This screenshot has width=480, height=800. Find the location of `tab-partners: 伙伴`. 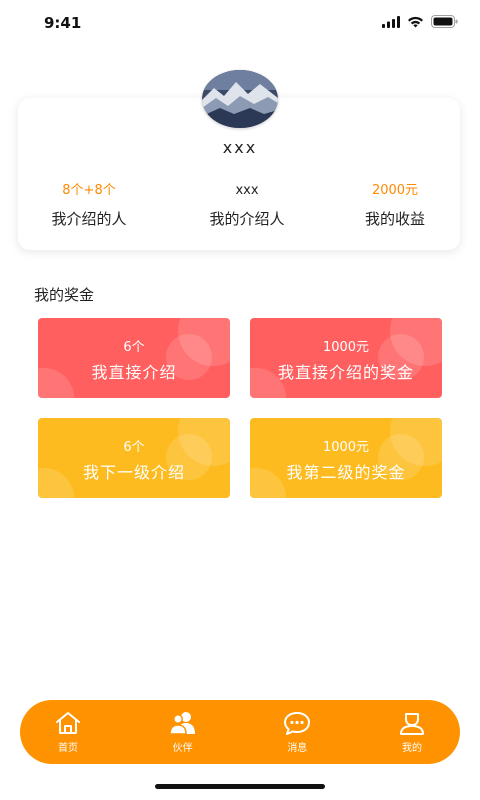

tab-partners: 伙伴 is located at coordinates (183, 732).